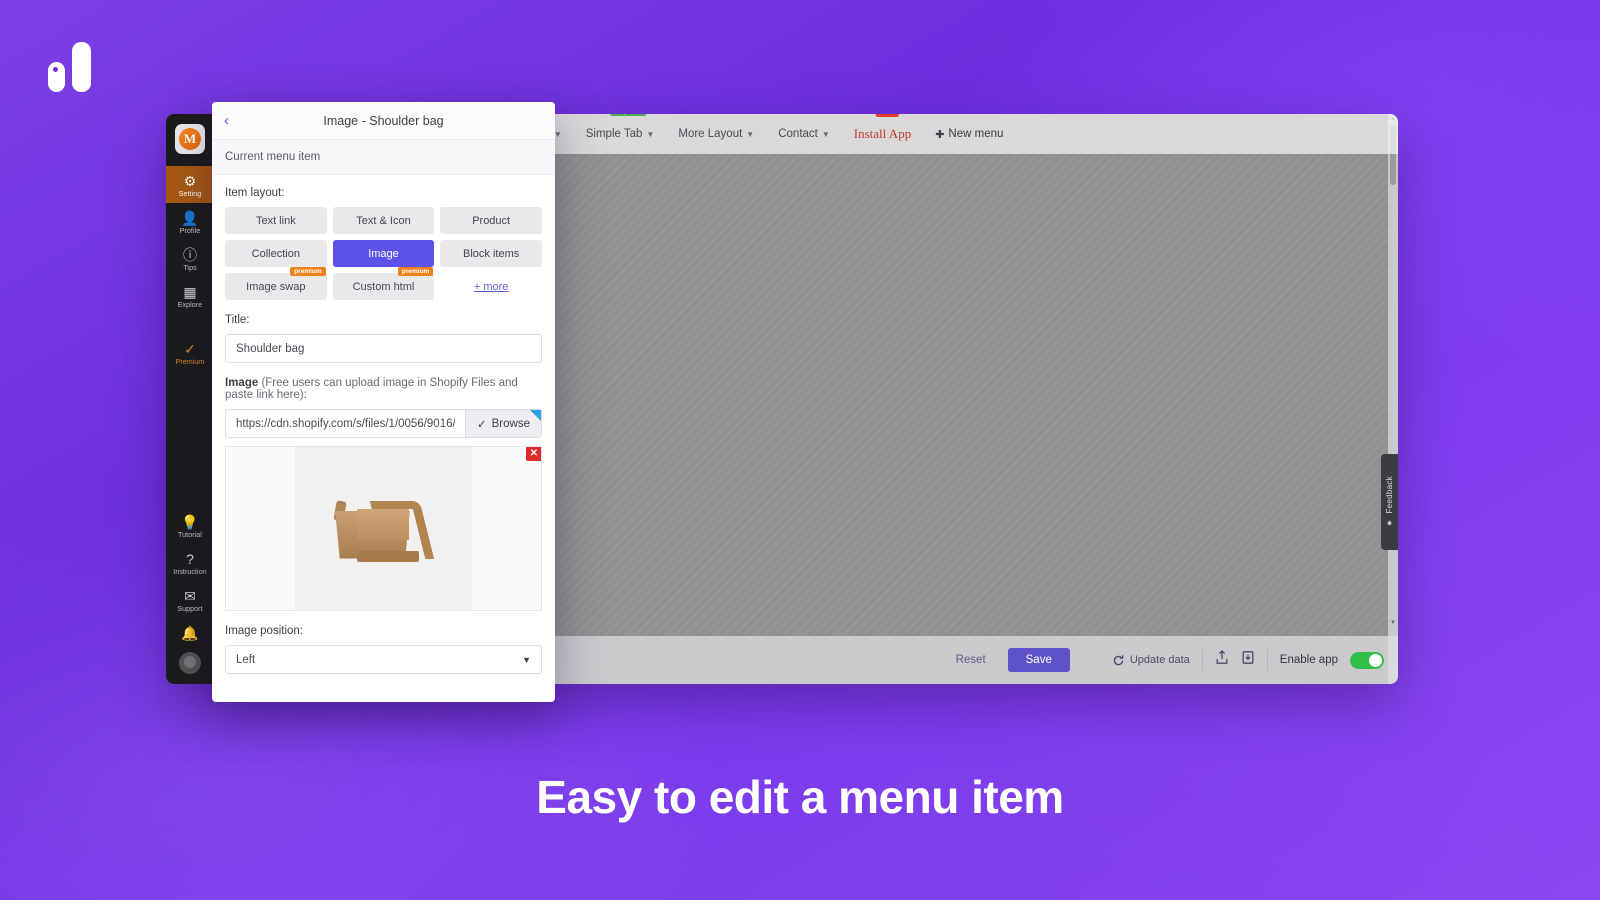  Describe the element at coordinates (1389, 523) in the screenshot. I see `star-icon: ✷` at that location.